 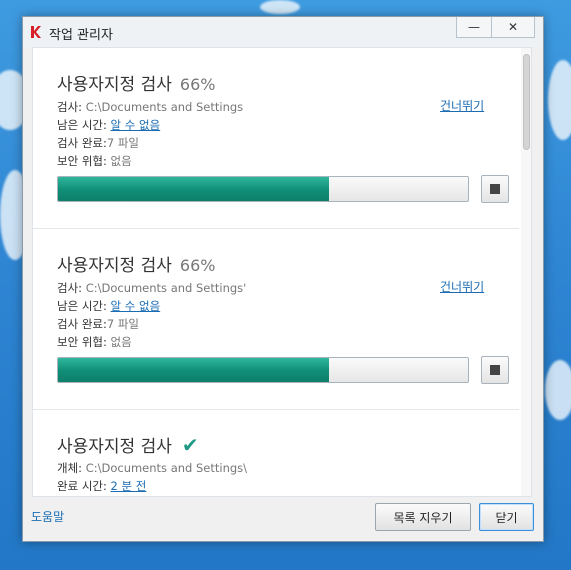 I want to click on close-button: 닫기, so click(x=506, y=517).